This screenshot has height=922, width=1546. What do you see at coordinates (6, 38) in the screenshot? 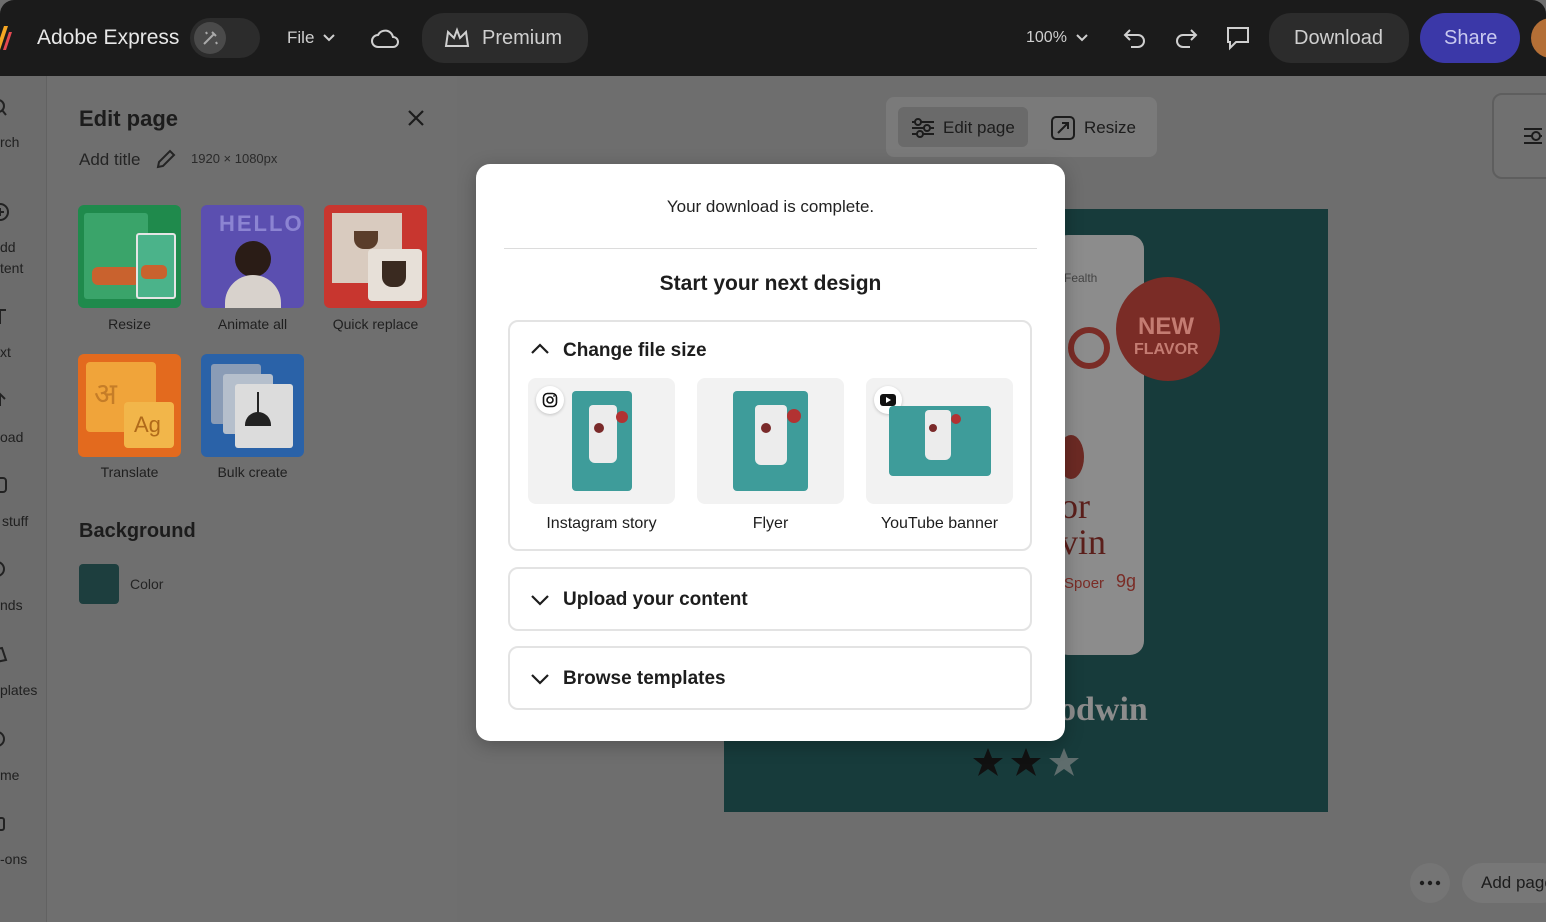
I see `adobe-logo-icon` at bounding box center [6, 38].